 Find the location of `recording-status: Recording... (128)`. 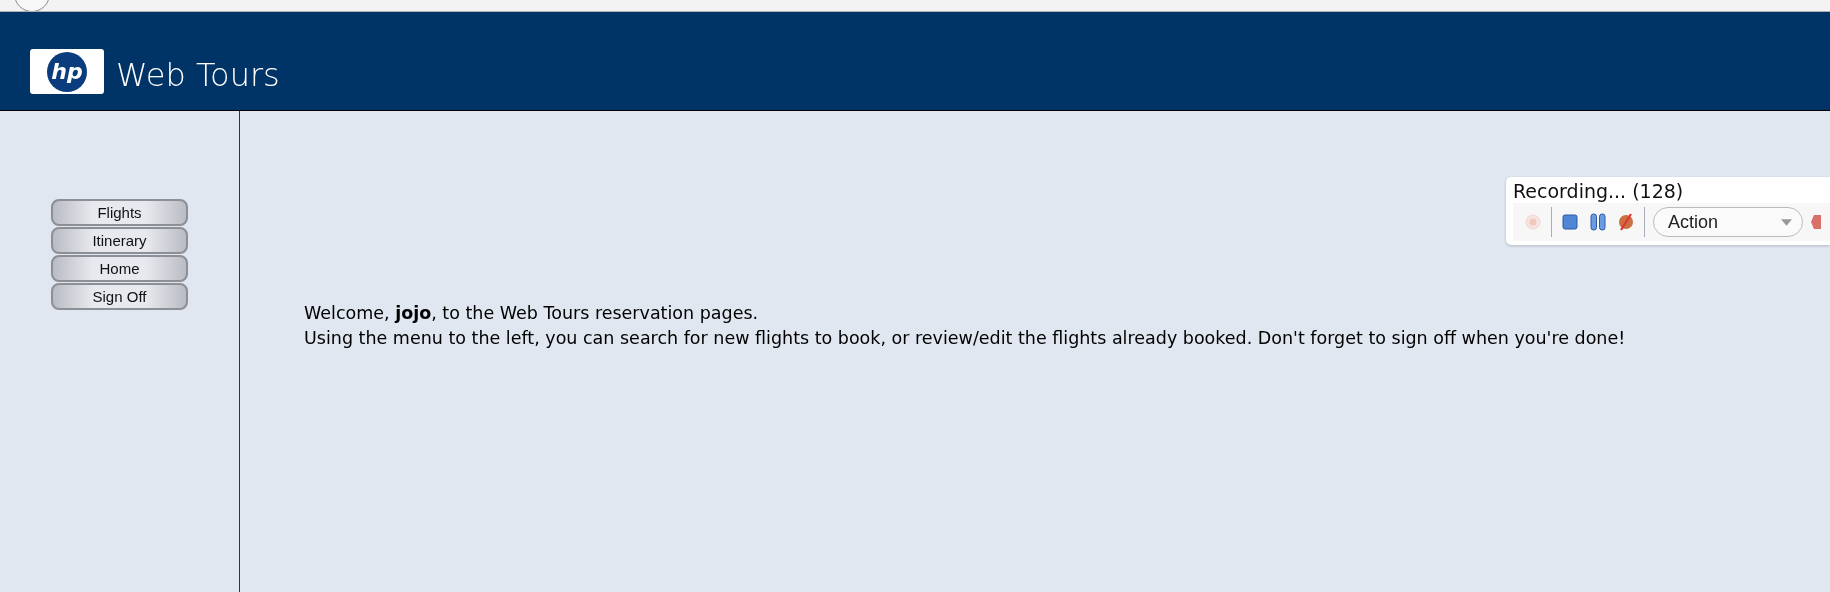

recording-status: Recording... (128) is located at coordinates (1599, 191).